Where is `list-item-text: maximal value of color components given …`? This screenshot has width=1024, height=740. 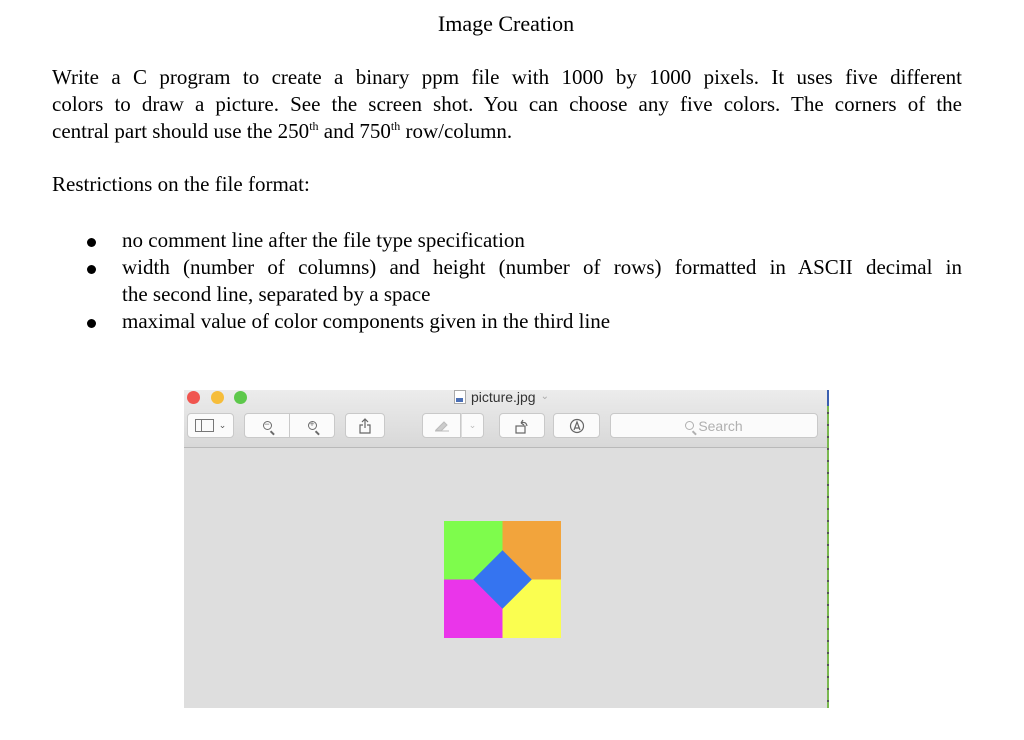
list-item-text: maximal value of color components given … is located at coordinates (366, 321).